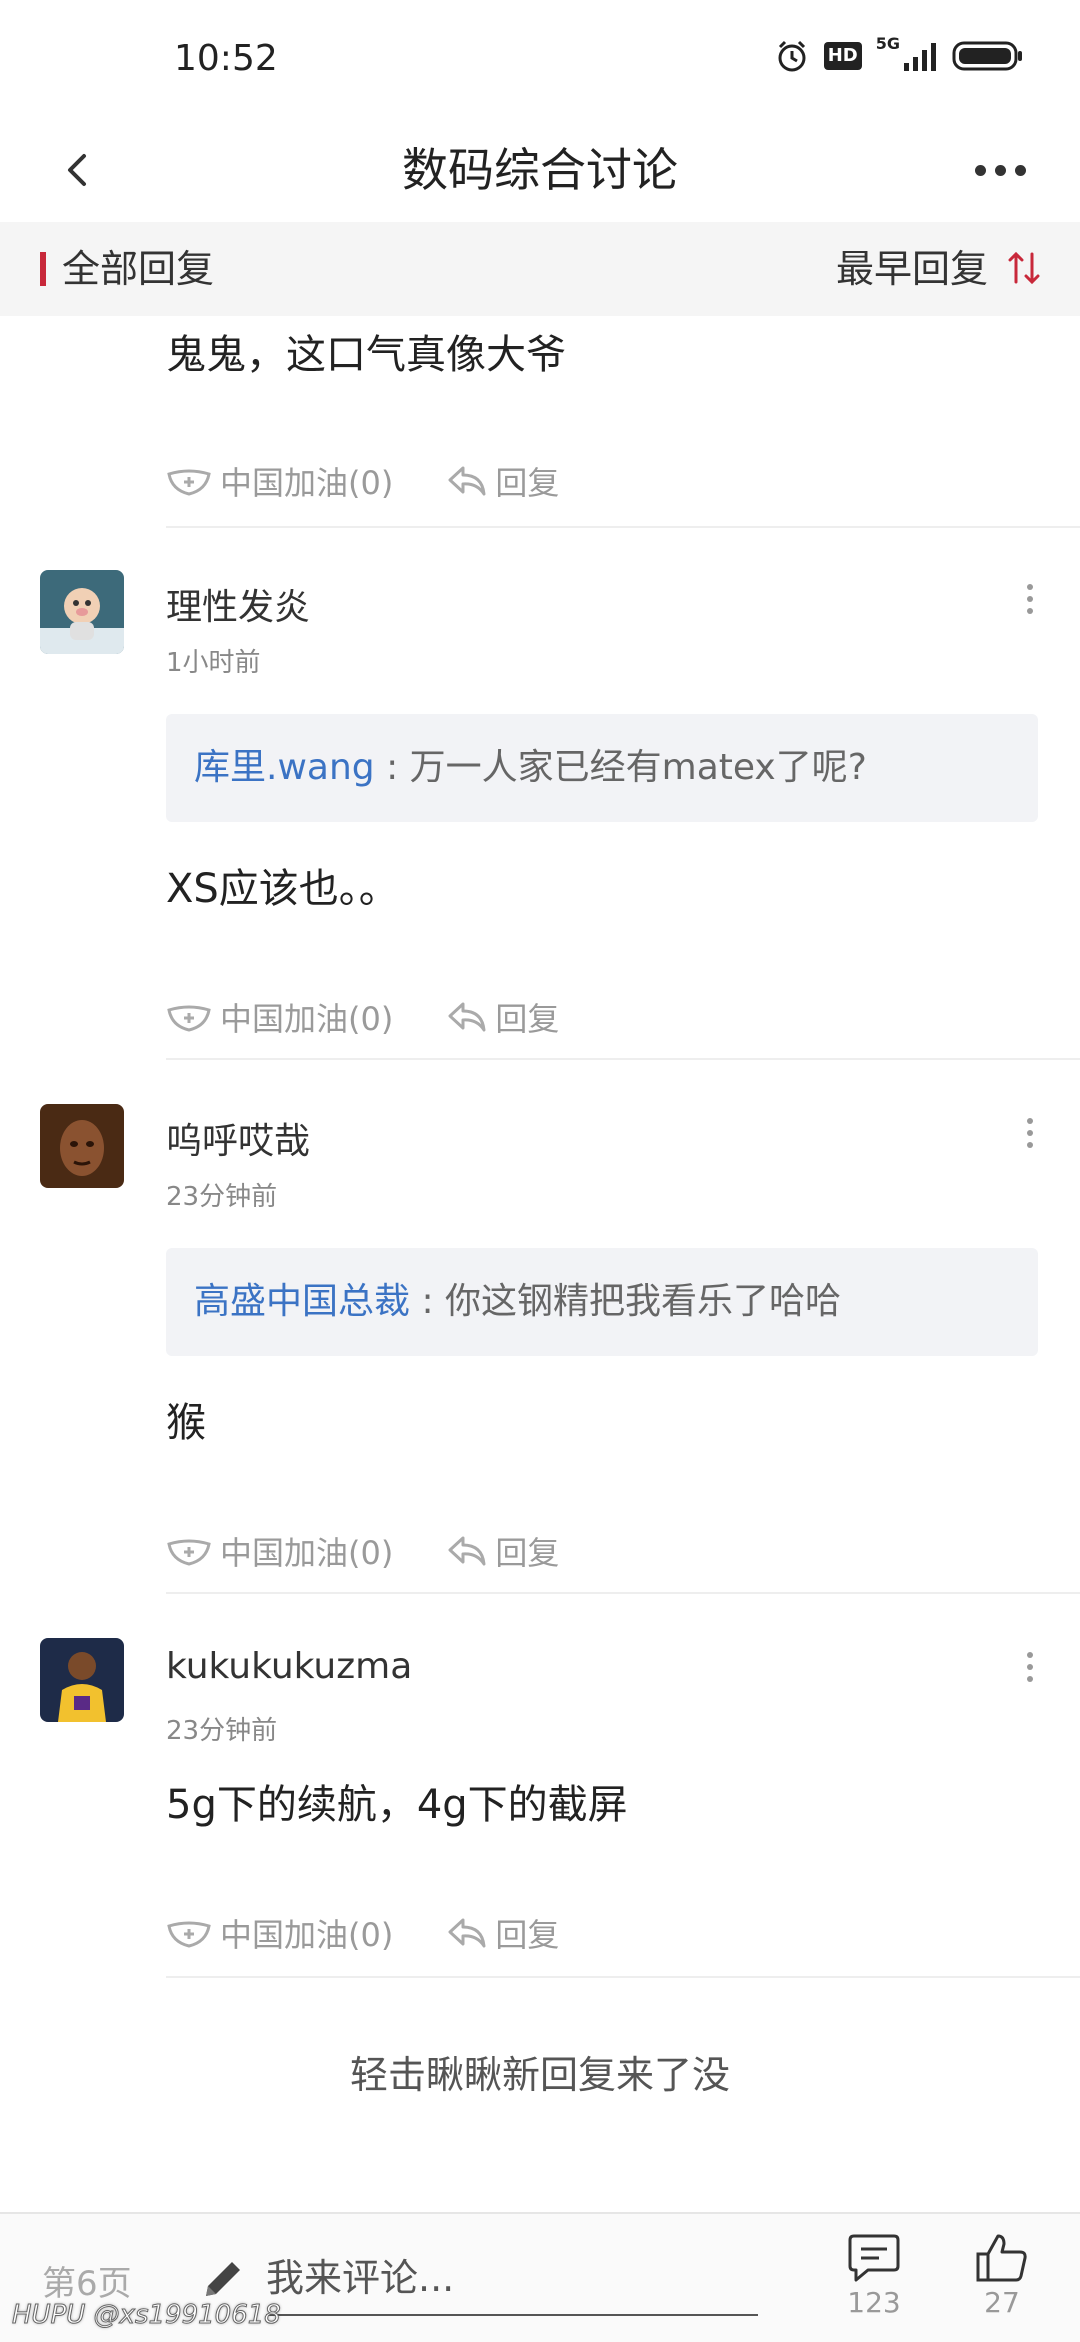  Describe the element at coordinates (289, 1666) in the screenshot. I see `username: kukukukuzma` at that location.